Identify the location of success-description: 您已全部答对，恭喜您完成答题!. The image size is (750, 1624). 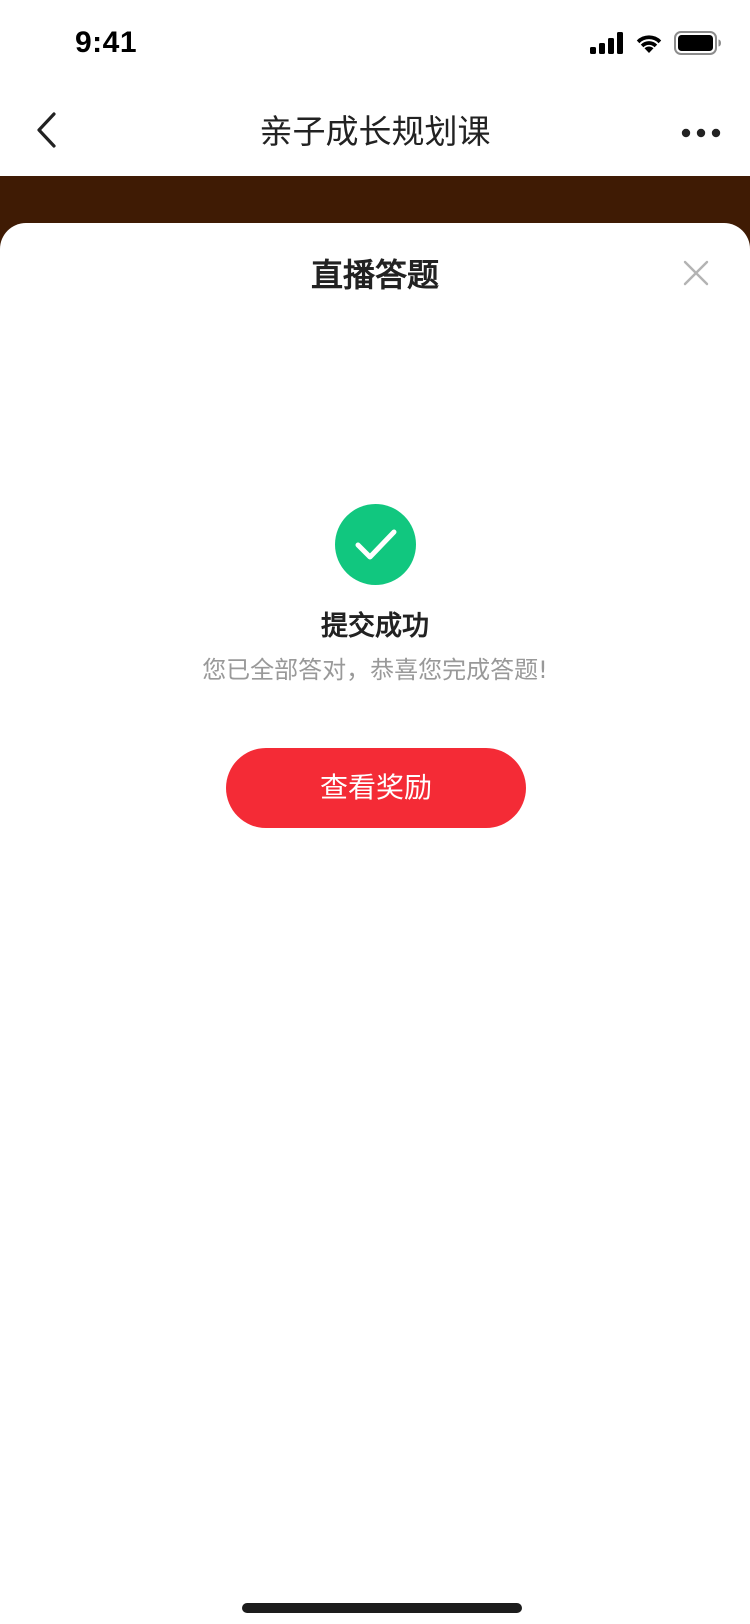
(375, 670).